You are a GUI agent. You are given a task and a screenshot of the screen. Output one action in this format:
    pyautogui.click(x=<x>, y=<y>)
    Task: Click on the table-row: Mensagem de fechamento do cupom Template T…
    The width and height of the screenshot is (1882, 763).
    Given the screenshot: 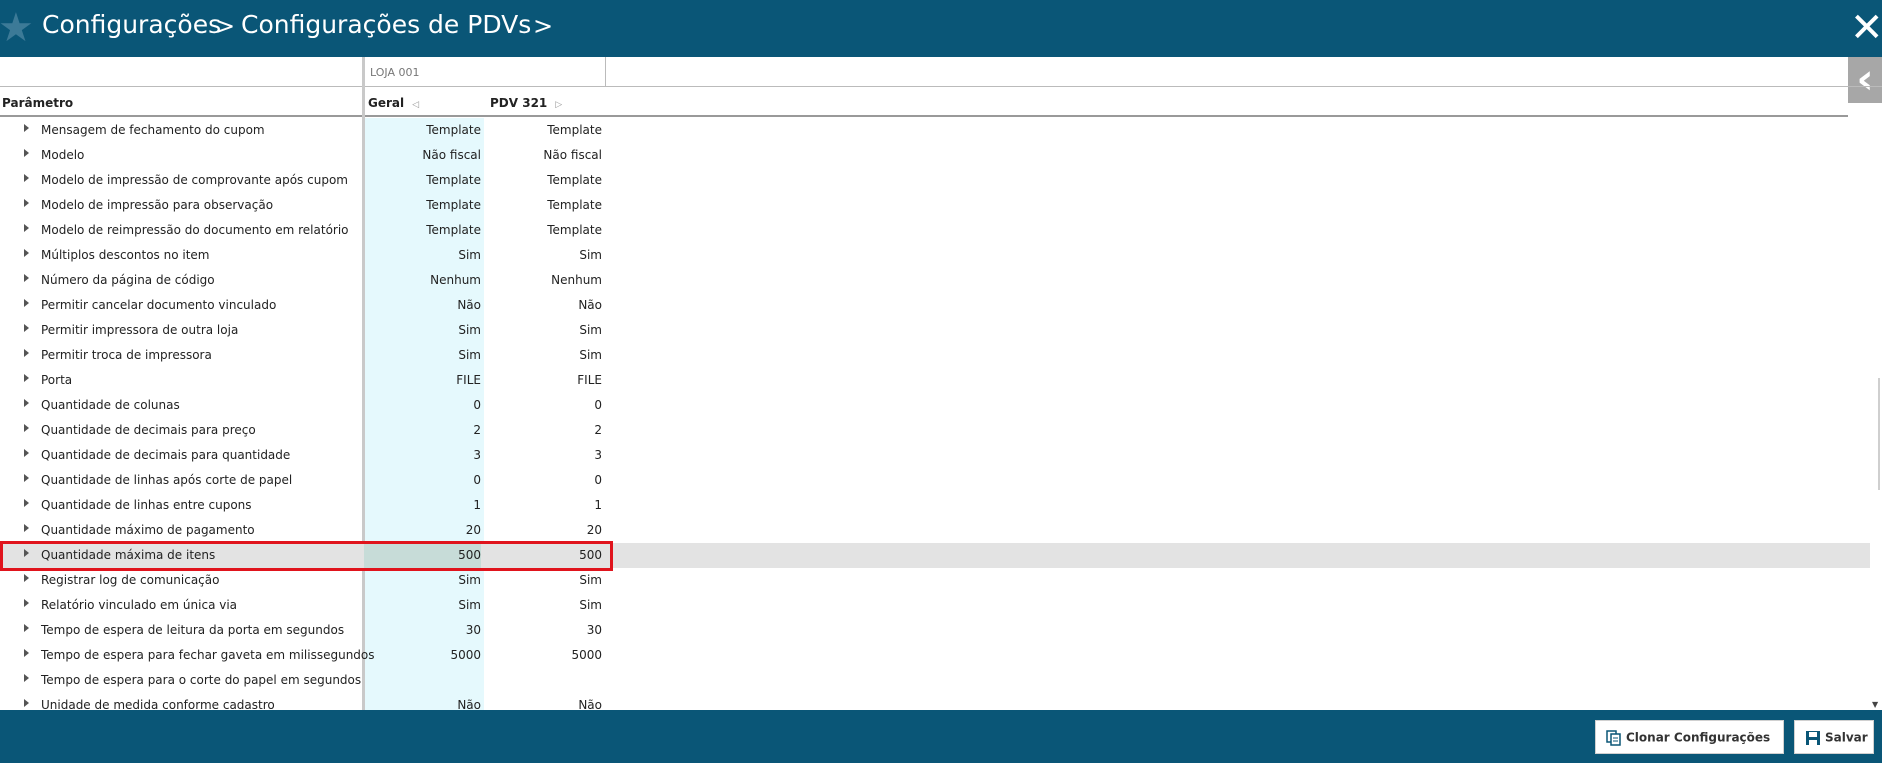 What is the action you would take?
    pyautogui.click(x=935, y=130)
    